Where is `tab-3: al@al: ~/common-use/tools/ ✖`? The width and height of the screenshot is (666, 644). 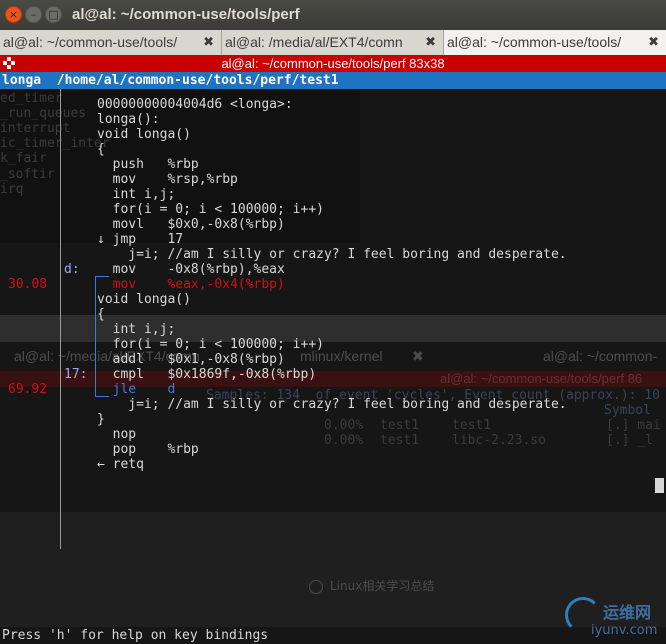 tab-3: al@al: ~/common-use/tools/ ✖ is located at coordinates (555, 42).